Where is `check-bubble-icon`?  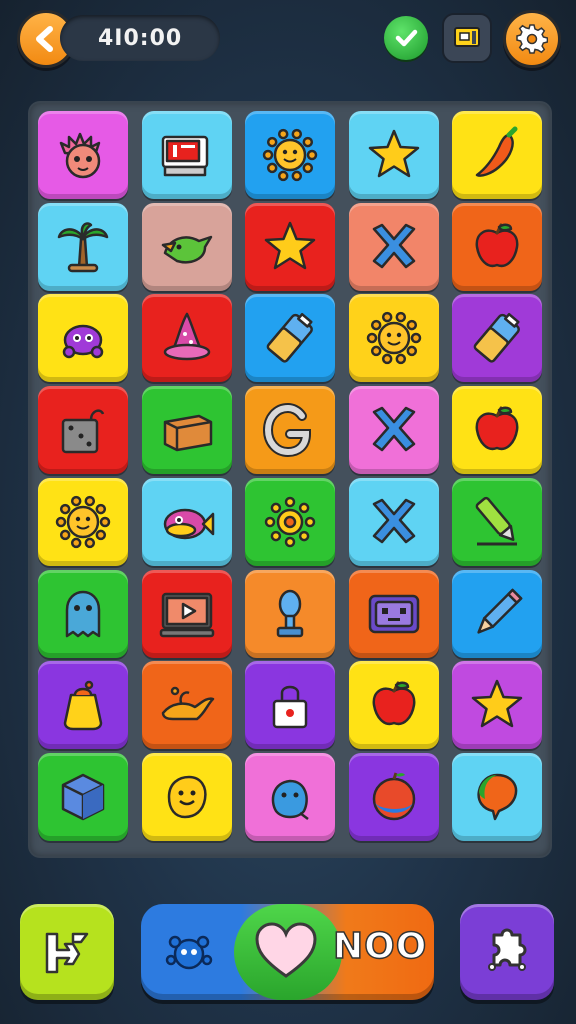 check-bubble-icon is located at coordinates (406, 38).